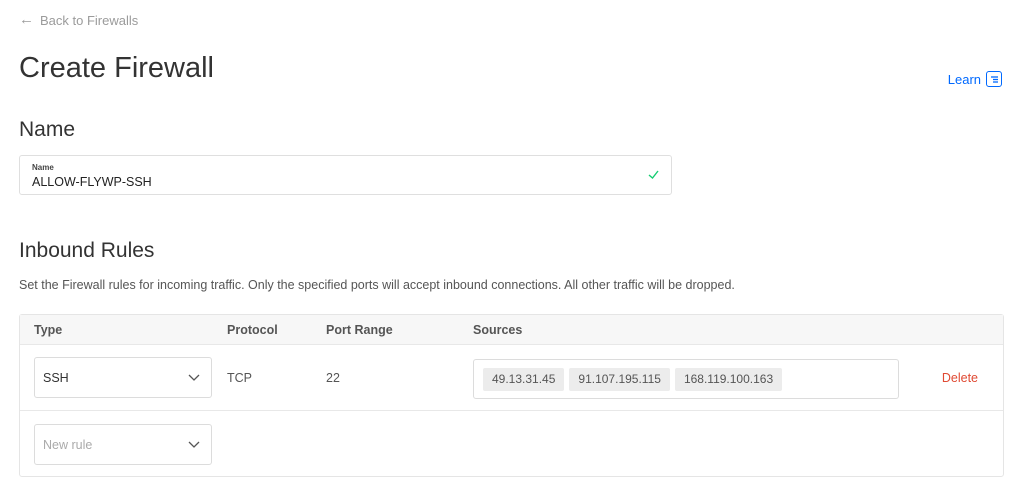 Image resolution: width=1024 pixels, height=504 pixels. Describe the element at coordinates (116, 68) in the screenshot. I see `page-title: Create Firewall` at that location.